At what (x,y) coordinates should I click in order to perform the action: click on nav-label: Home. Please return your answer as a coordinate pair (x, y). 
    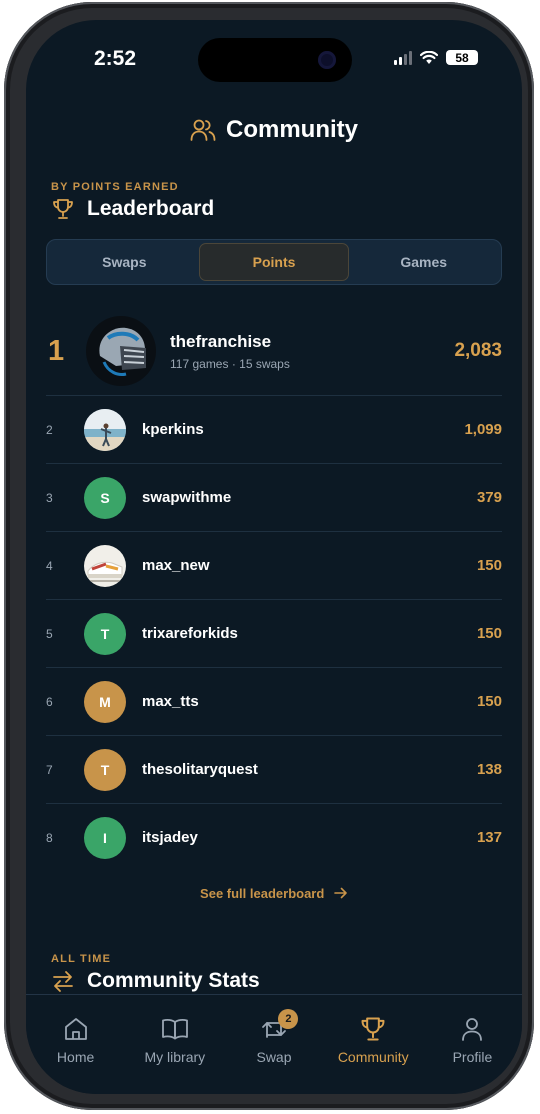
    Looking at the image, I should click on (75, 1057).